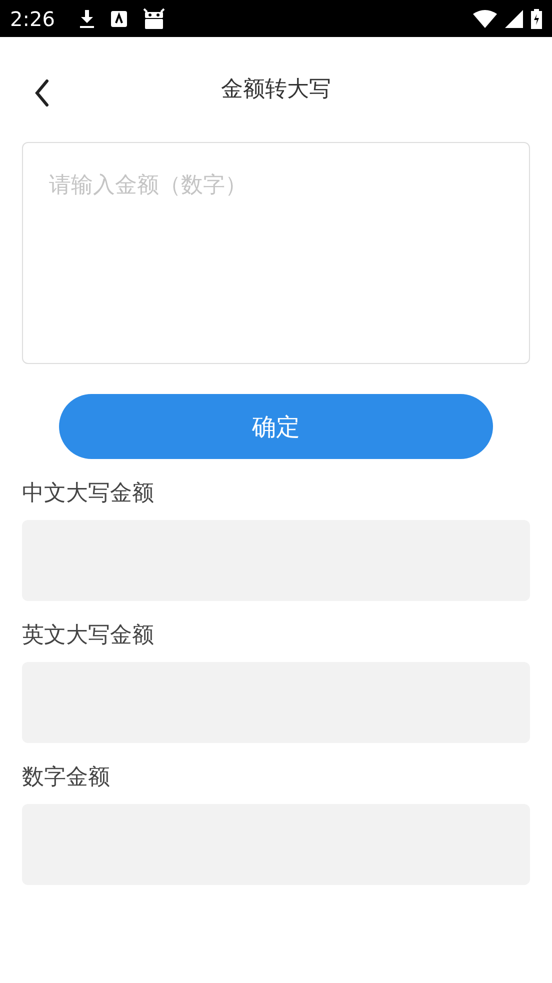 The width and height of the screenshot is (552, 983). I want to click on result-label: 数字金额, so click(66, 778).